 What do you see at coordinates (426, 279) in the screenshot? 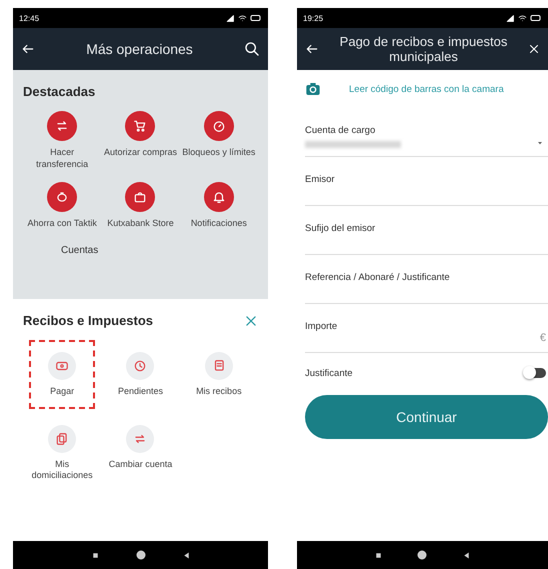
I see `input-field: Referencia / Abonaré / Justificante` at bounding box center [426, 279].